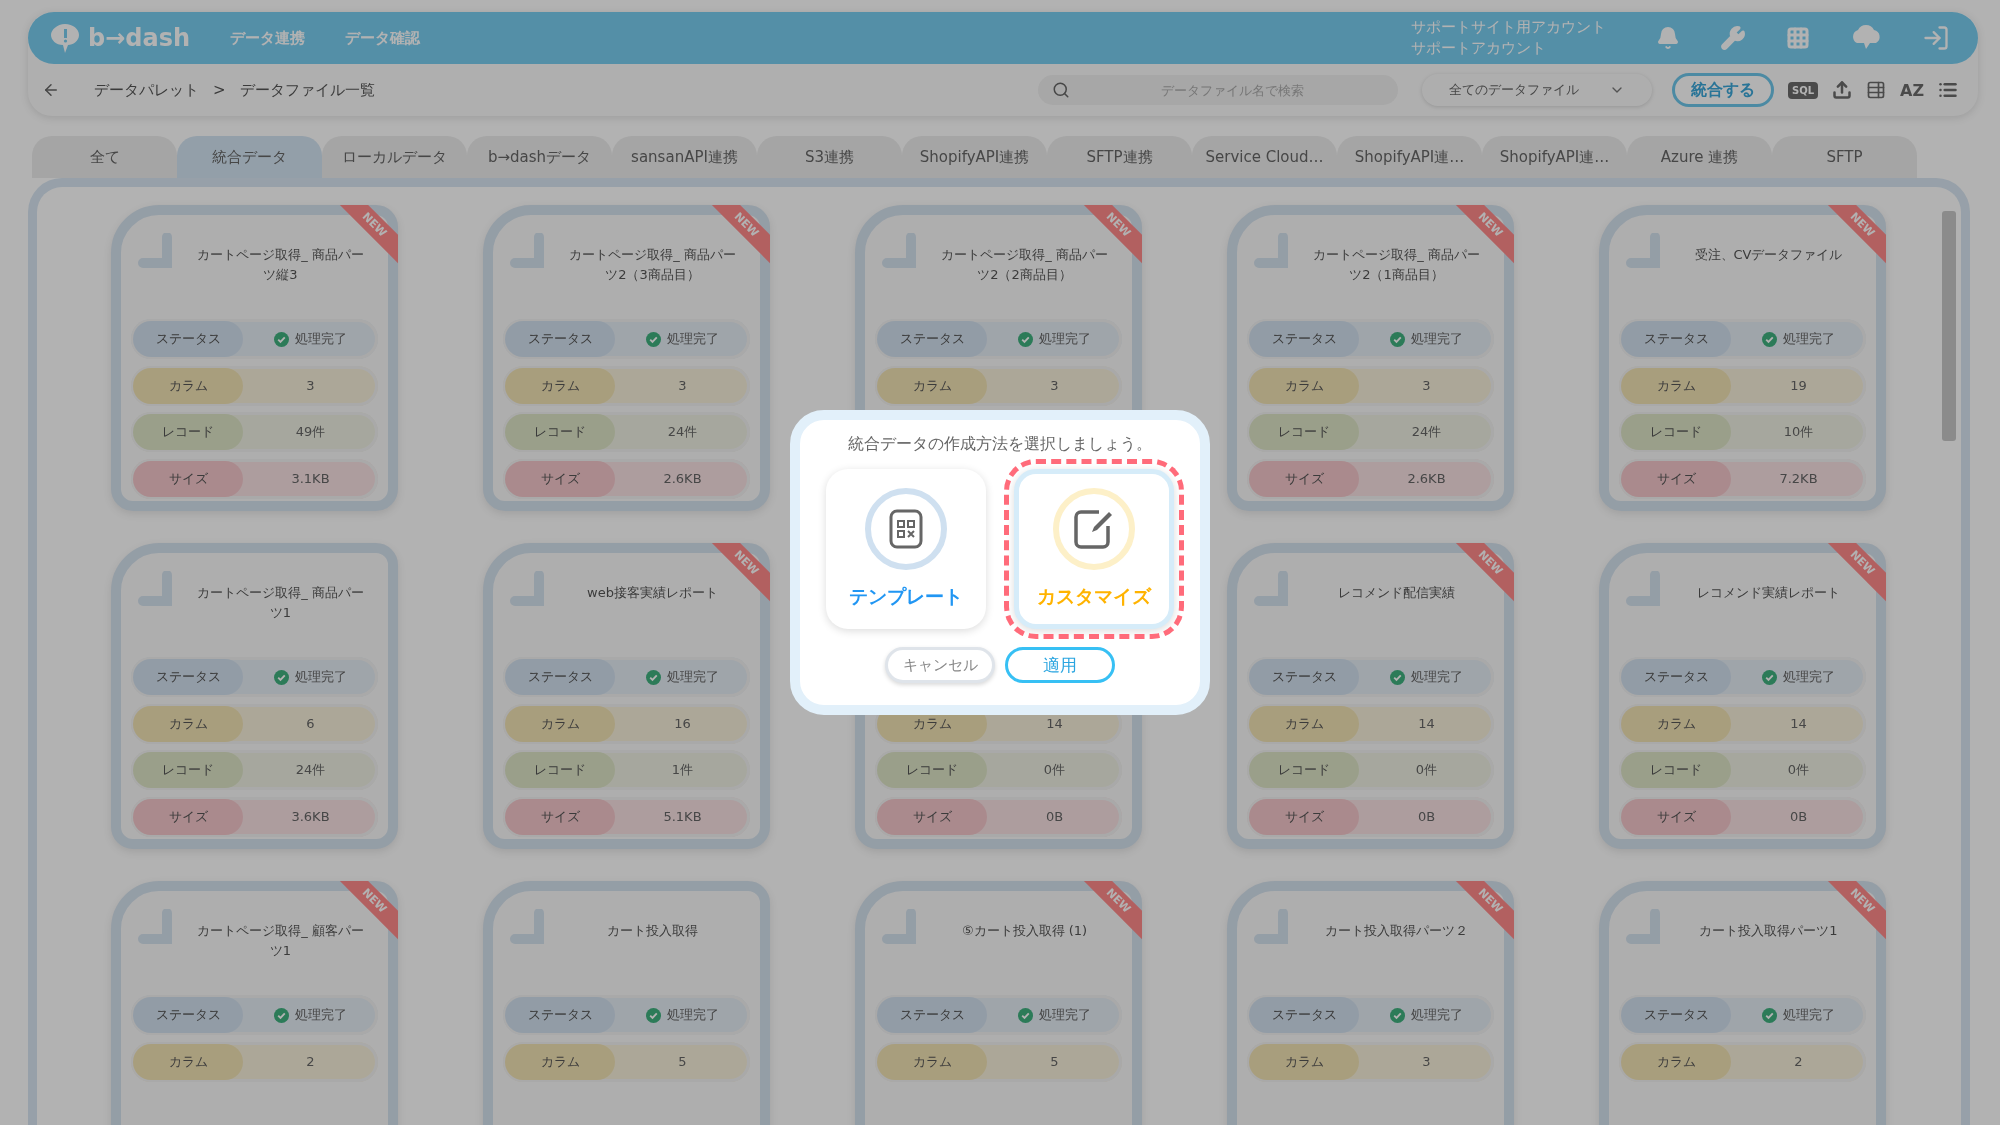 This screenshot has width=2000, height=1125. What do you see at coordinates (539, 157) in the screenshot?
I see `tab: b→dashデータ` at bounding box center [539, 157].